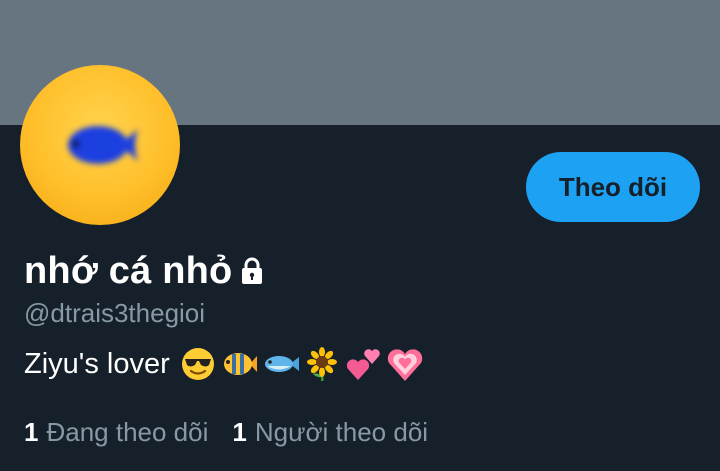  What do you see at coordinates (239, 364) in the screenshot?
I see `tropical-fish-icon` at bounding box center [239, 364].